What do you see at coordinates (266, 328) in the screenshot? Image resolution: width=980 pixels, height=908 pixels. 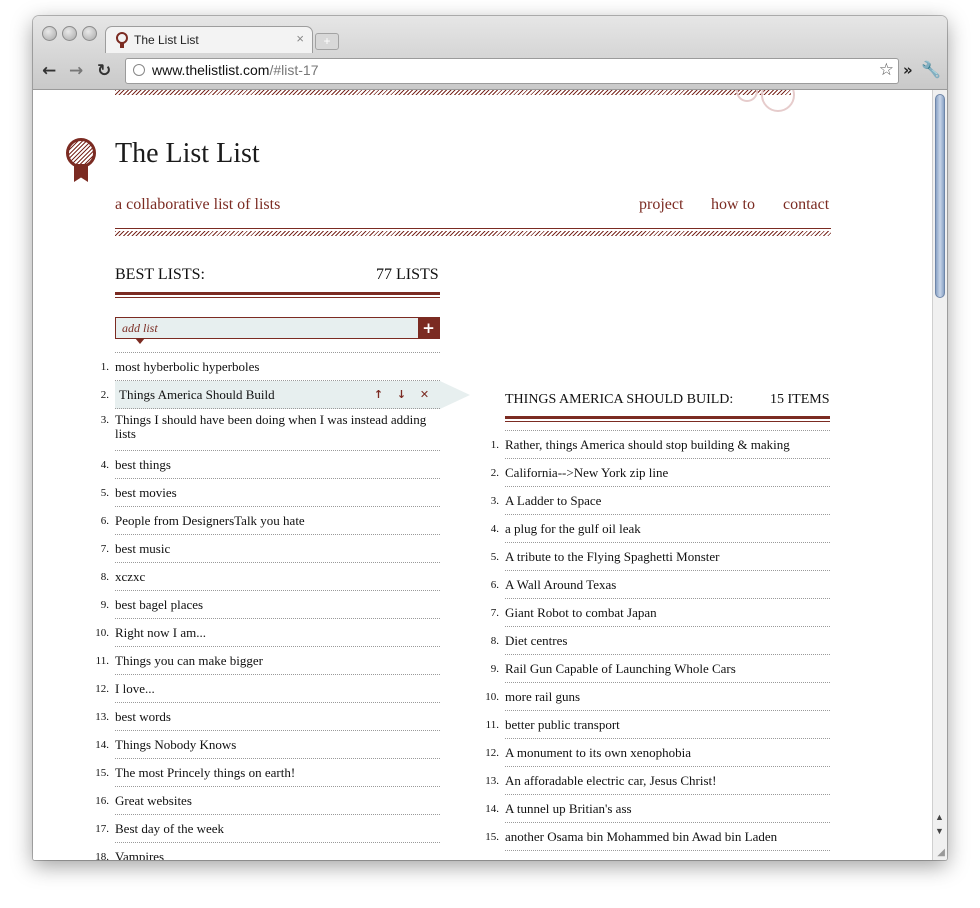 I see `add-list-input` at bounding box center [266, 328].